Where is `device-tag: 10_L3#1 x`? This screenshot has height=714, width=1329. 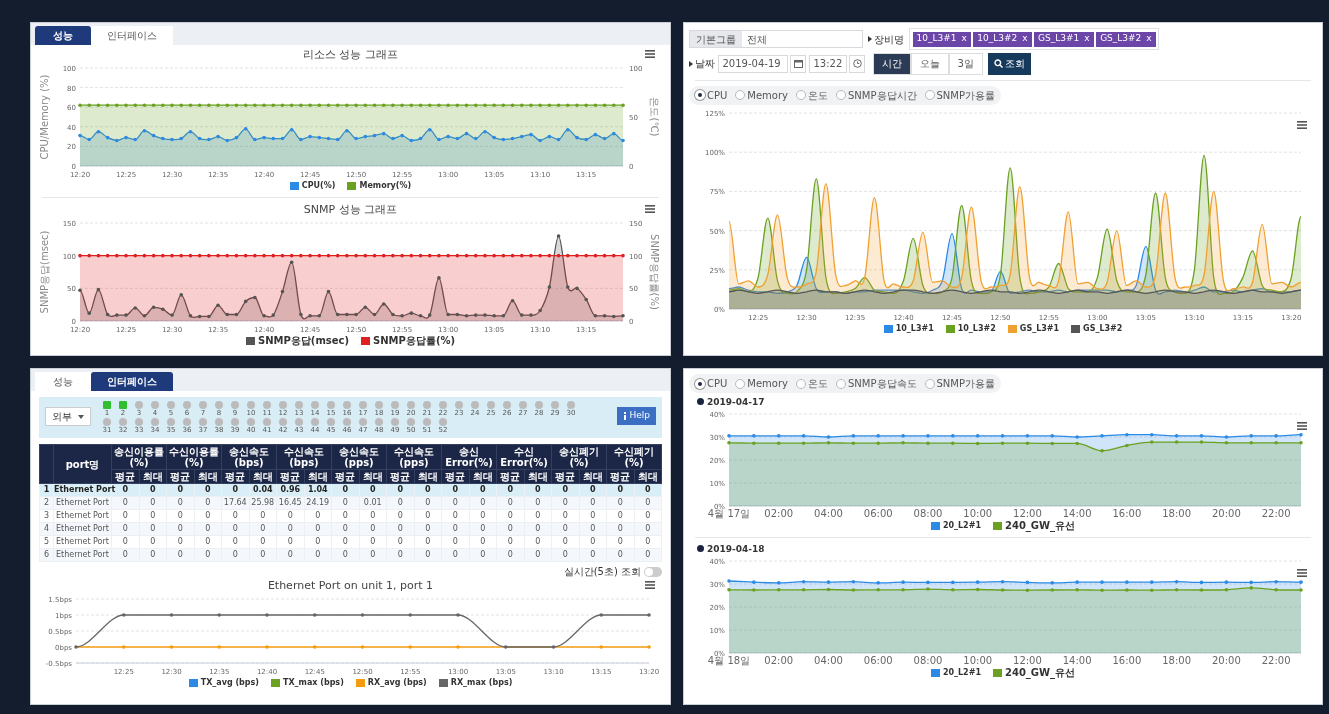
device-tag: 10_L3#1 x is located at coordinates (941, 39).